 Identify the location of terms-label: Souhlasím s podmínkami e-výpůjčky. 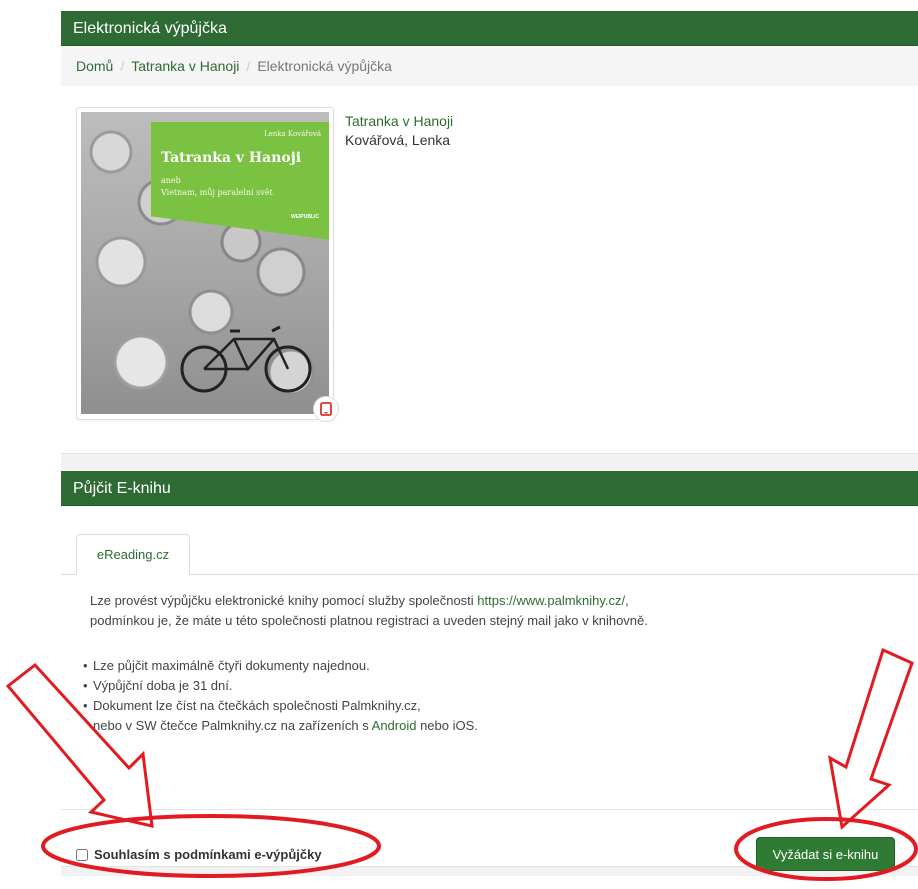
(208, 854).